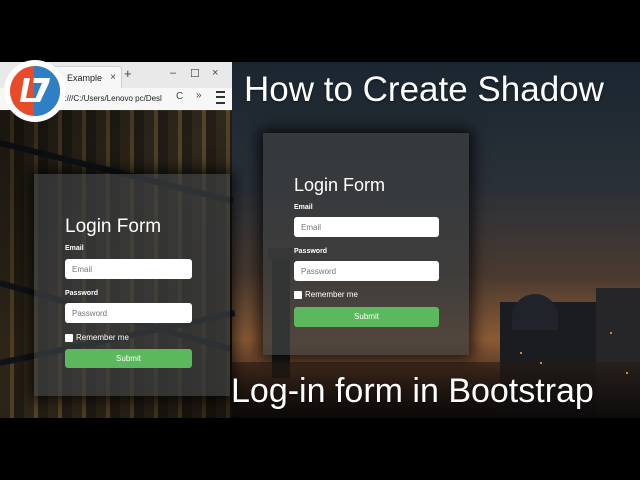 The width and height of the screenshot is (640, 480). Describe the element at coordinates (535, 312) in the screenshot. I see `dome-building` at that location.